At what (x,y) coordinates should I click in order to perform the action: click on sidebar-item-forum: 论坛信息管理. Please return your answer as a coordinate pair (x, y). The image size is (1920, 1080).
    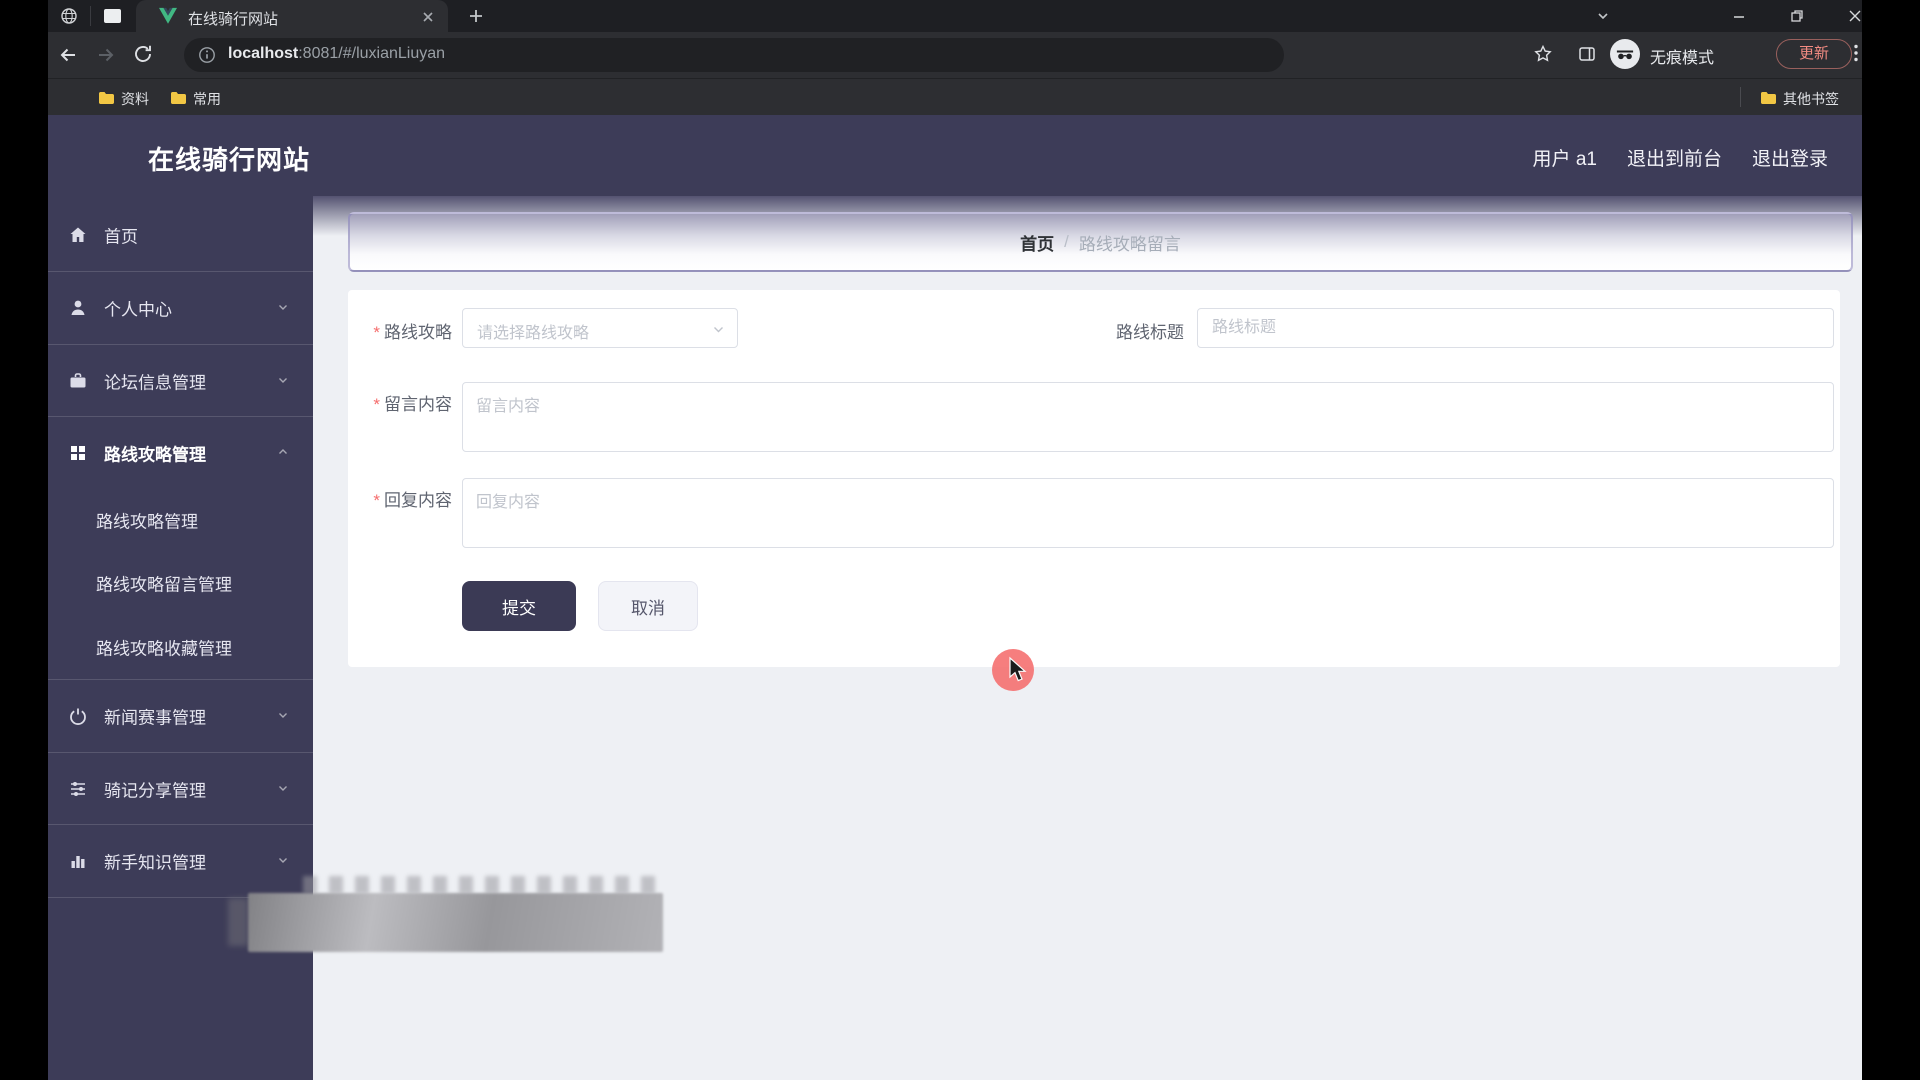
    Looking at the image, I should click on (180, 381).